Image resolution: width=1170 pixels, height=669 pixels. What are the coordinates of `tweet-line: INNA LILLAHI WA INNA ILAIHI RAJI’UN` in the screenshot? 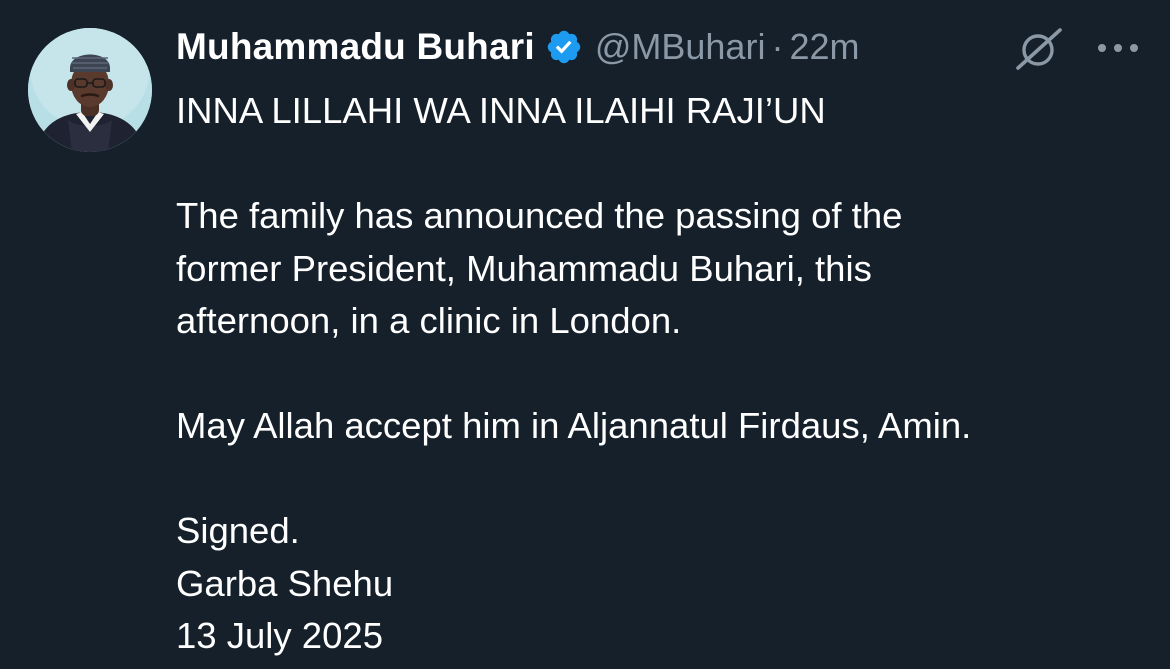 It's located at (501, 110).